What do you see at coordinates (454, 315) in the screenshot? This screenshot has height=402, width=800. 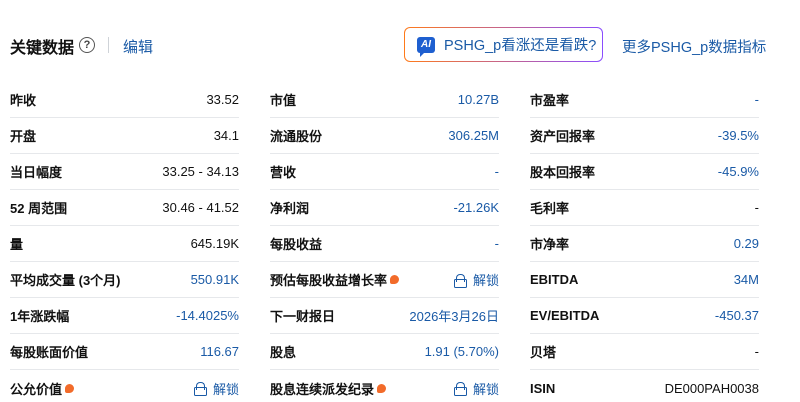 I see `data-row-value: 2026年3月26日` at bounding box center [454, 315].